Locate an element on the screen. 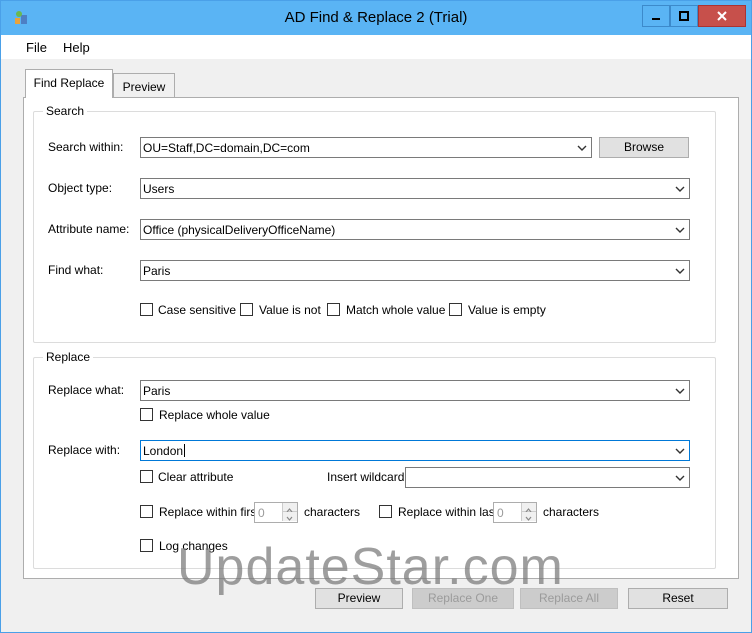 The height and width of the screenshot is (633, 752). search-within-combo: OU=Staff,DC=domain,DC=com is located at coordinates (366, 147).